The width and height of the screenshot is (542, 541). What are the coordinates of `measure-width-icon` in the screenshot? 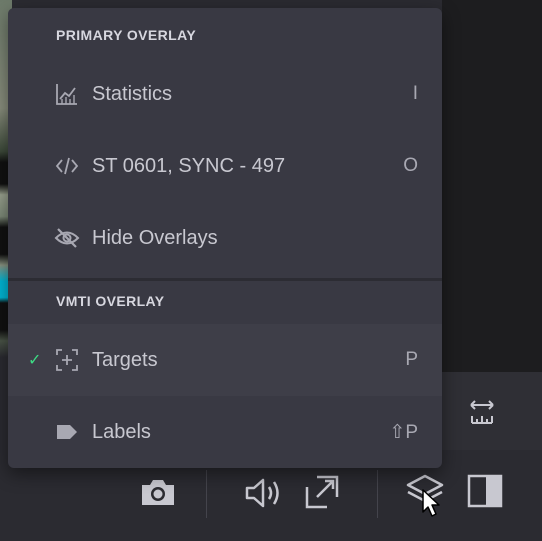 It's located at (482, 411).